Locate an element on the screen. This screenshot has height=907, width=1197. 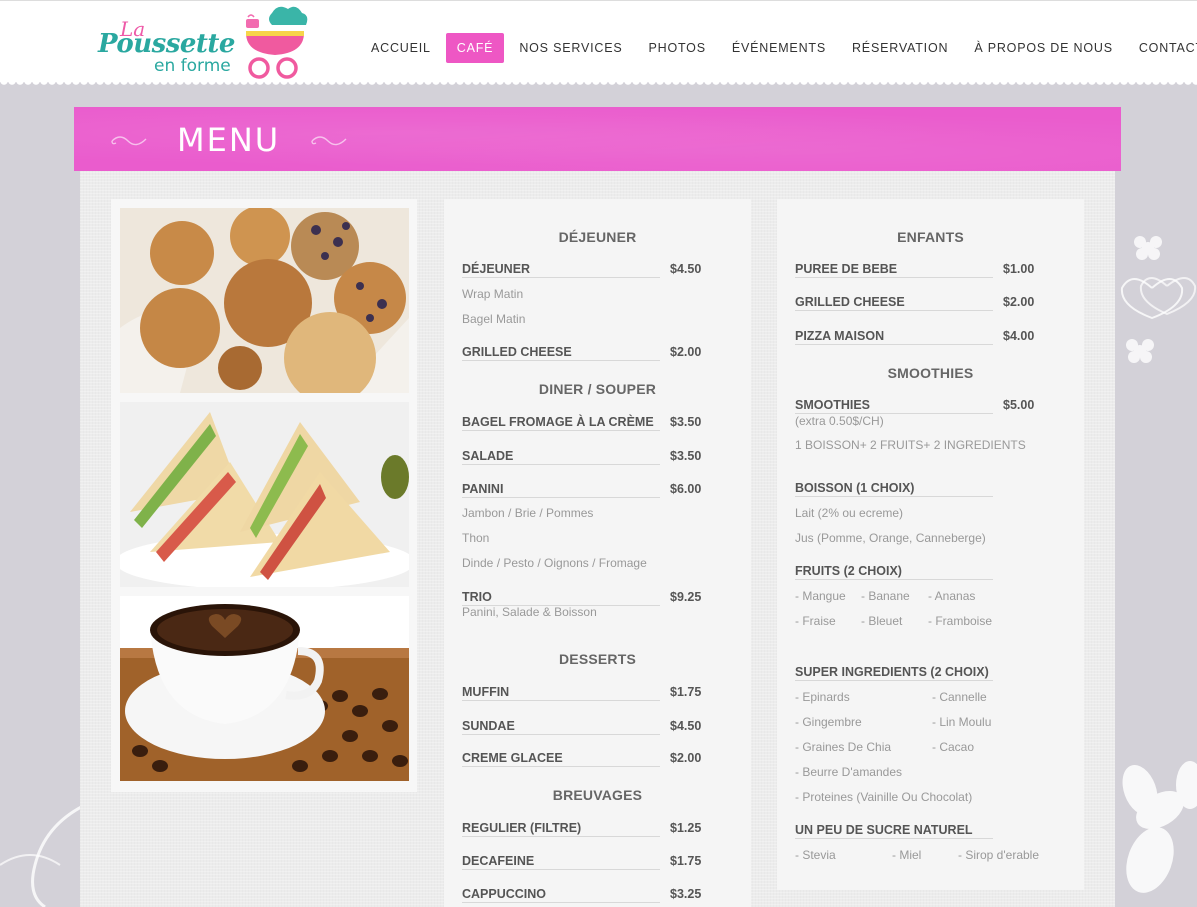
item-option: Lait (2% ou ecreme) is located at coordinates (849, 513).